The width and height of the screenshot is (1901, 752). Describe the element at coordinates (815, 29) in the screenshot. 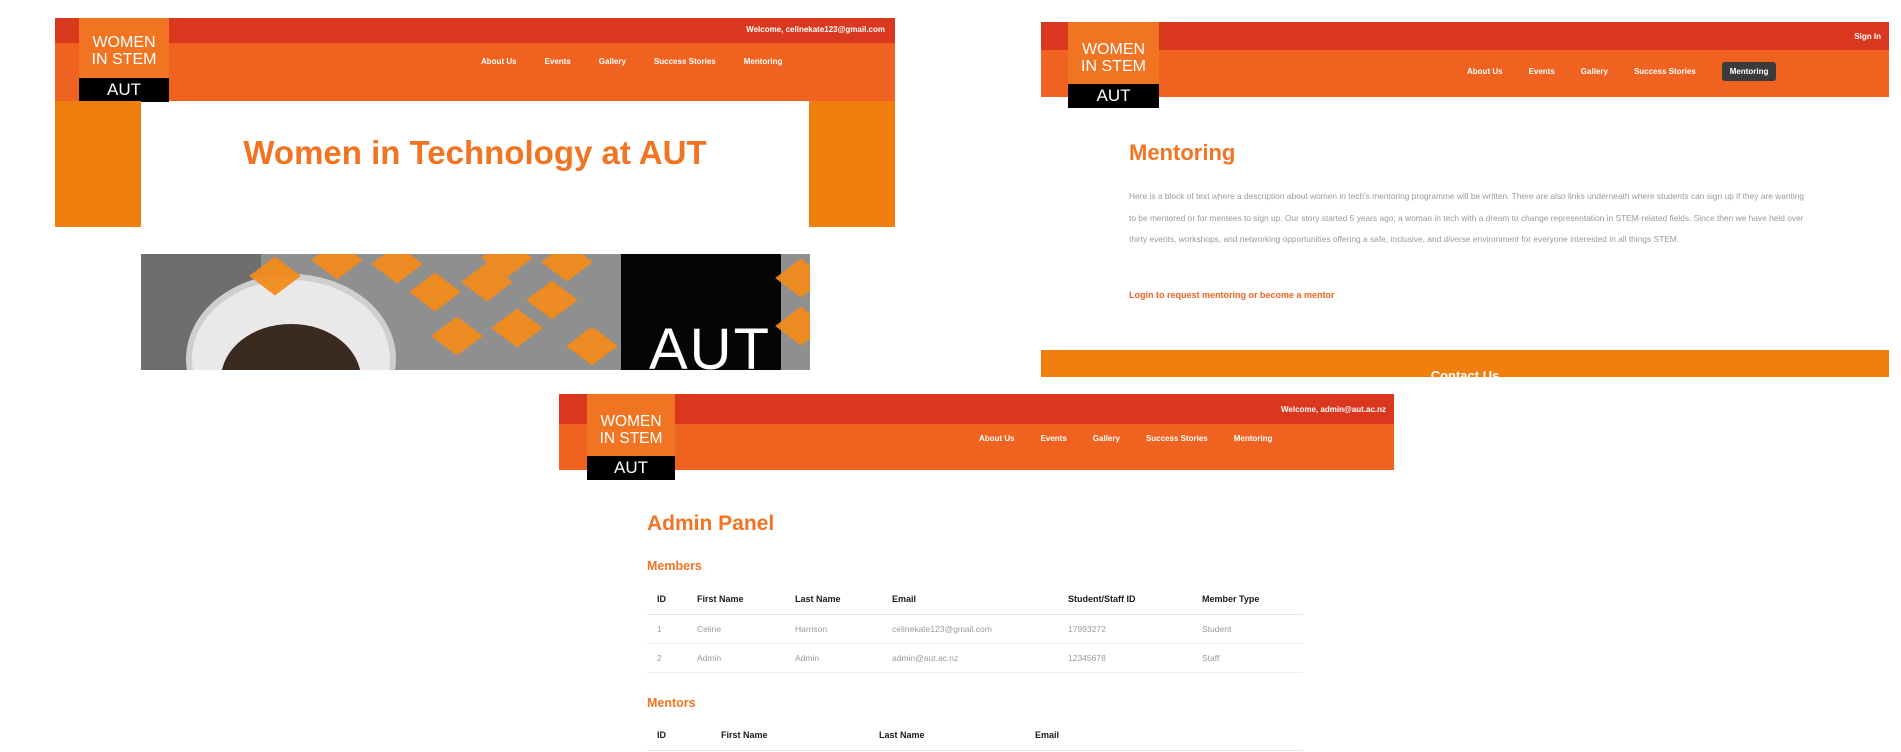

I see `welcome-text: Welcome, celinekate123@gmail.com` at that location.